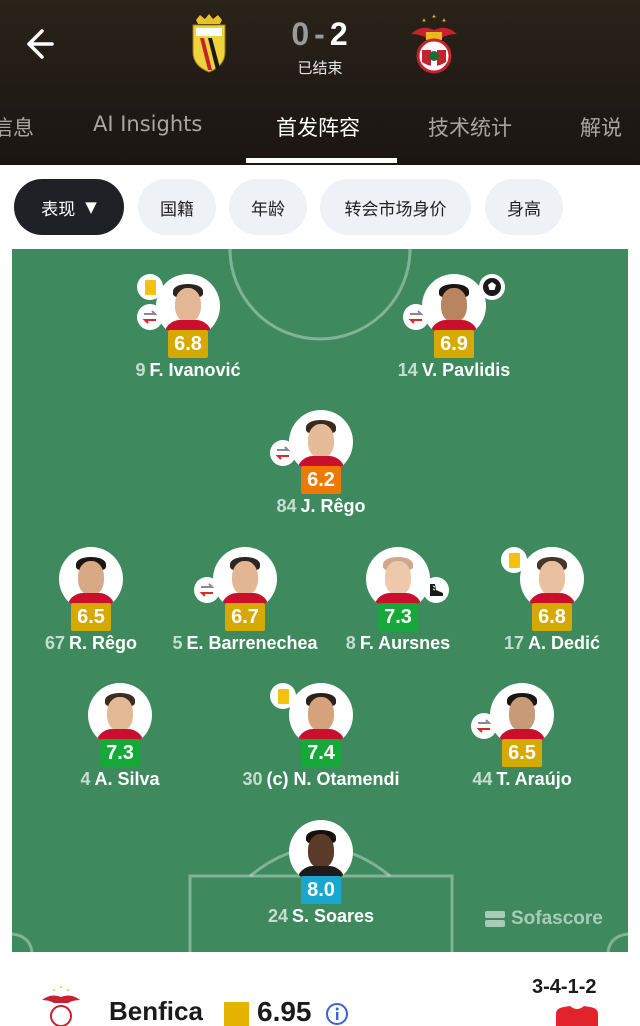 The image size is (640, 1026). What do you see at coordinates (434, 43) in the screenshot?
I see `away-team-crest-icon` at bounding box center [434, 43].